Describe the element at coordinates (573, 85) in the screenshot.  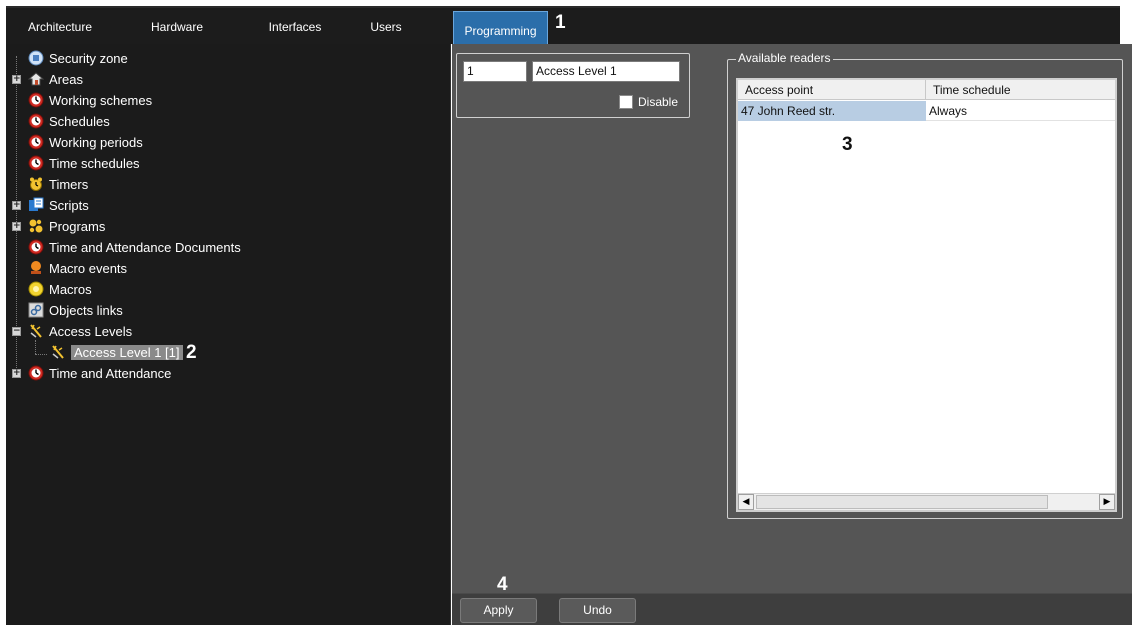
I see `access-level-group: 1 Access Level 1 Disable` at that location.